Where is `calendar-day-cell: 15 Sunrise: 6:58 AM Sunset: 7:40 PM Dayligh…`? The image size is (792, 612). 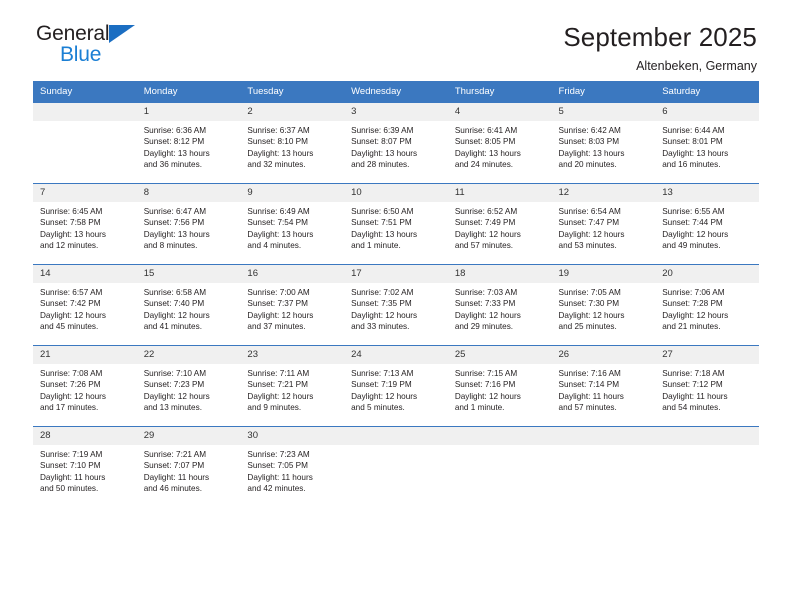 calendar-day-cell: 15 Sunrise: 6:58 AM Sunset: 7:40 PM Dayligh… is located at coordinates (188, 305).